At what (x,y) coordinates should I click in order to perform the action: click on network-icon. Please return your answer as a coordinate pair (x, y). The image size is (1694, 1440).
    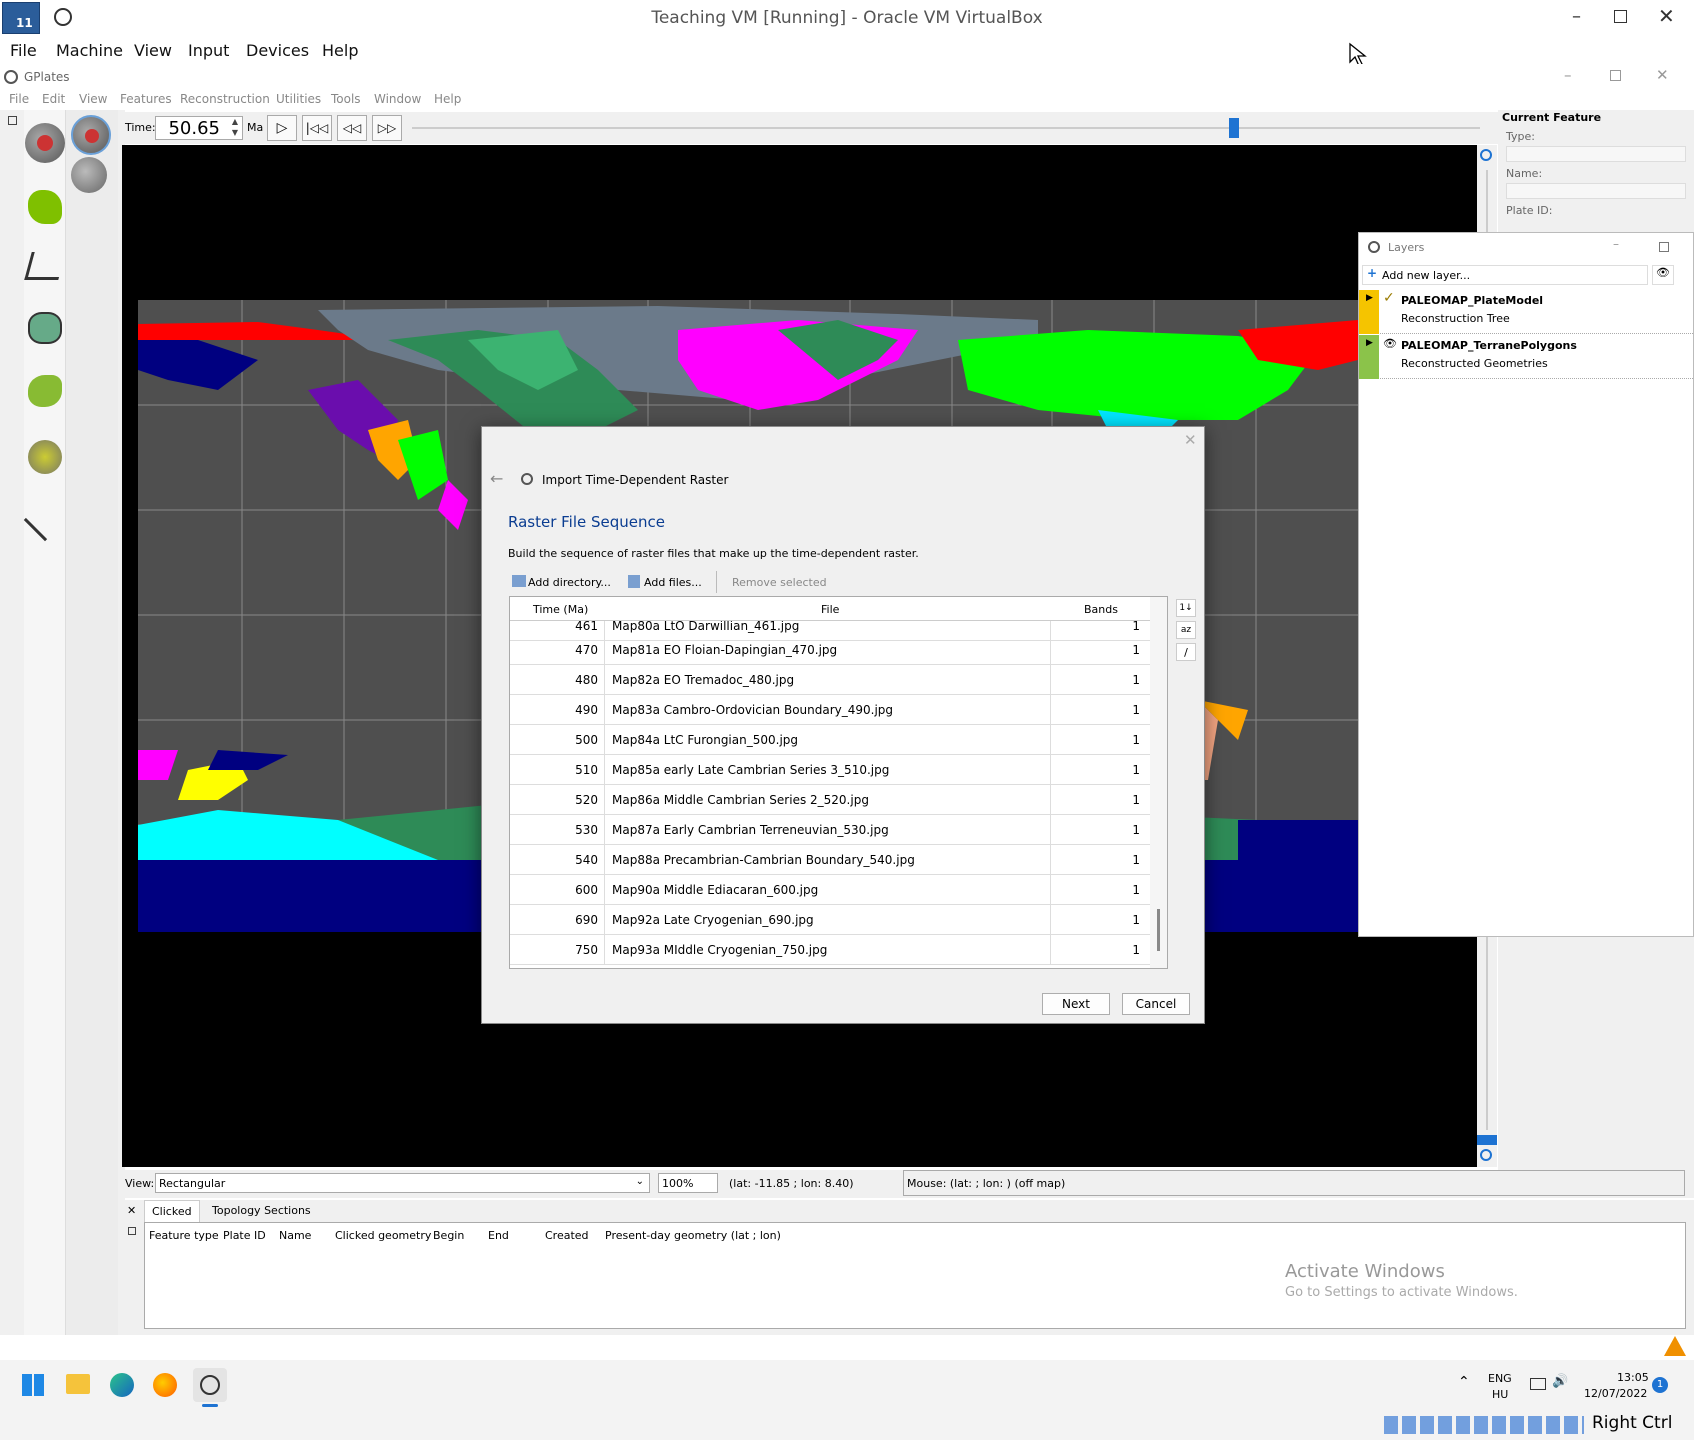
    Looking at the image, I should click on (1538, 1384).